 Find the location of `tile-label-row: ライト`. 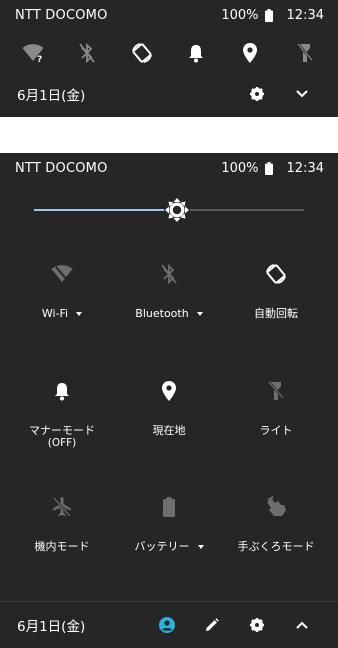

tile-label-row: ライト is located at coordinates (276, 430).